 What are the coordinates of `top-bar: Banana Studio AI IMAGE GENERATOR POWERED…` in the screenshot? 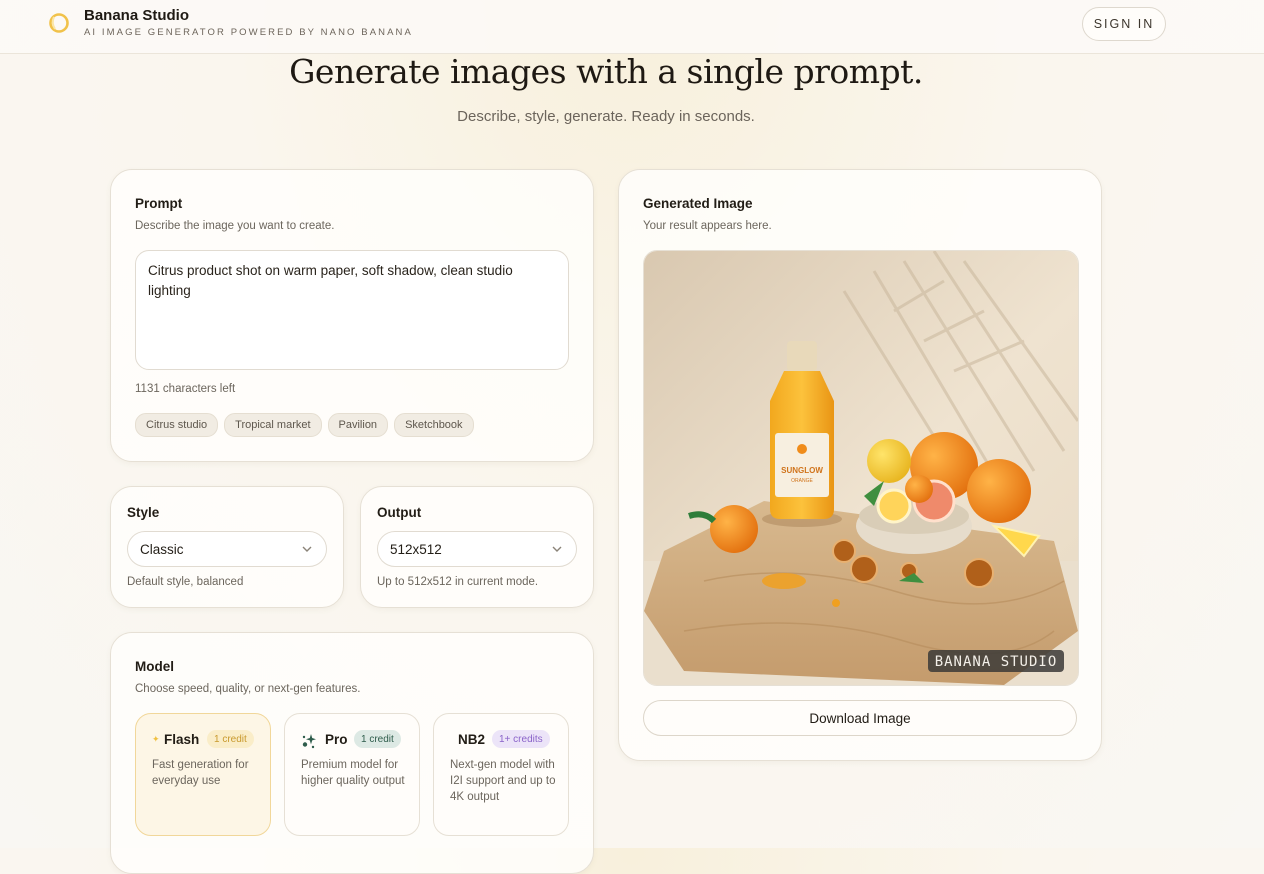 It's located at (632, 27).